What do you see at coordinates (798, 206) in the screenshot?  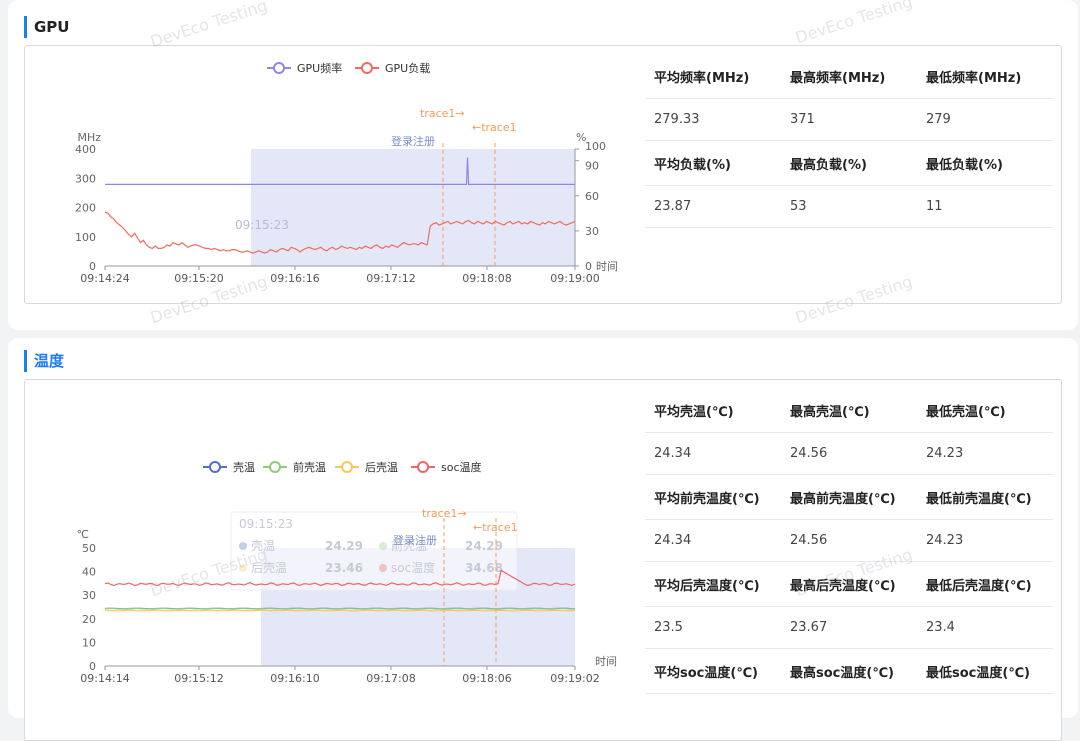 I see `stat-value: 53` at bounding box center [798, 206].